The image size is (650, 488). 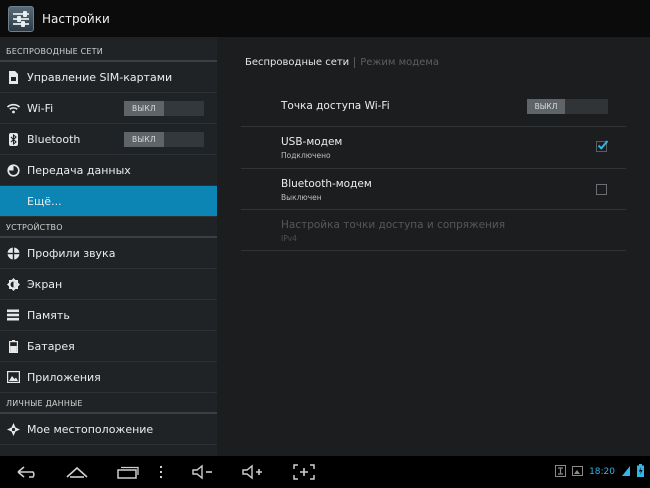 I want to click on usb-modem-checkbox, so click(x=602, y=146).